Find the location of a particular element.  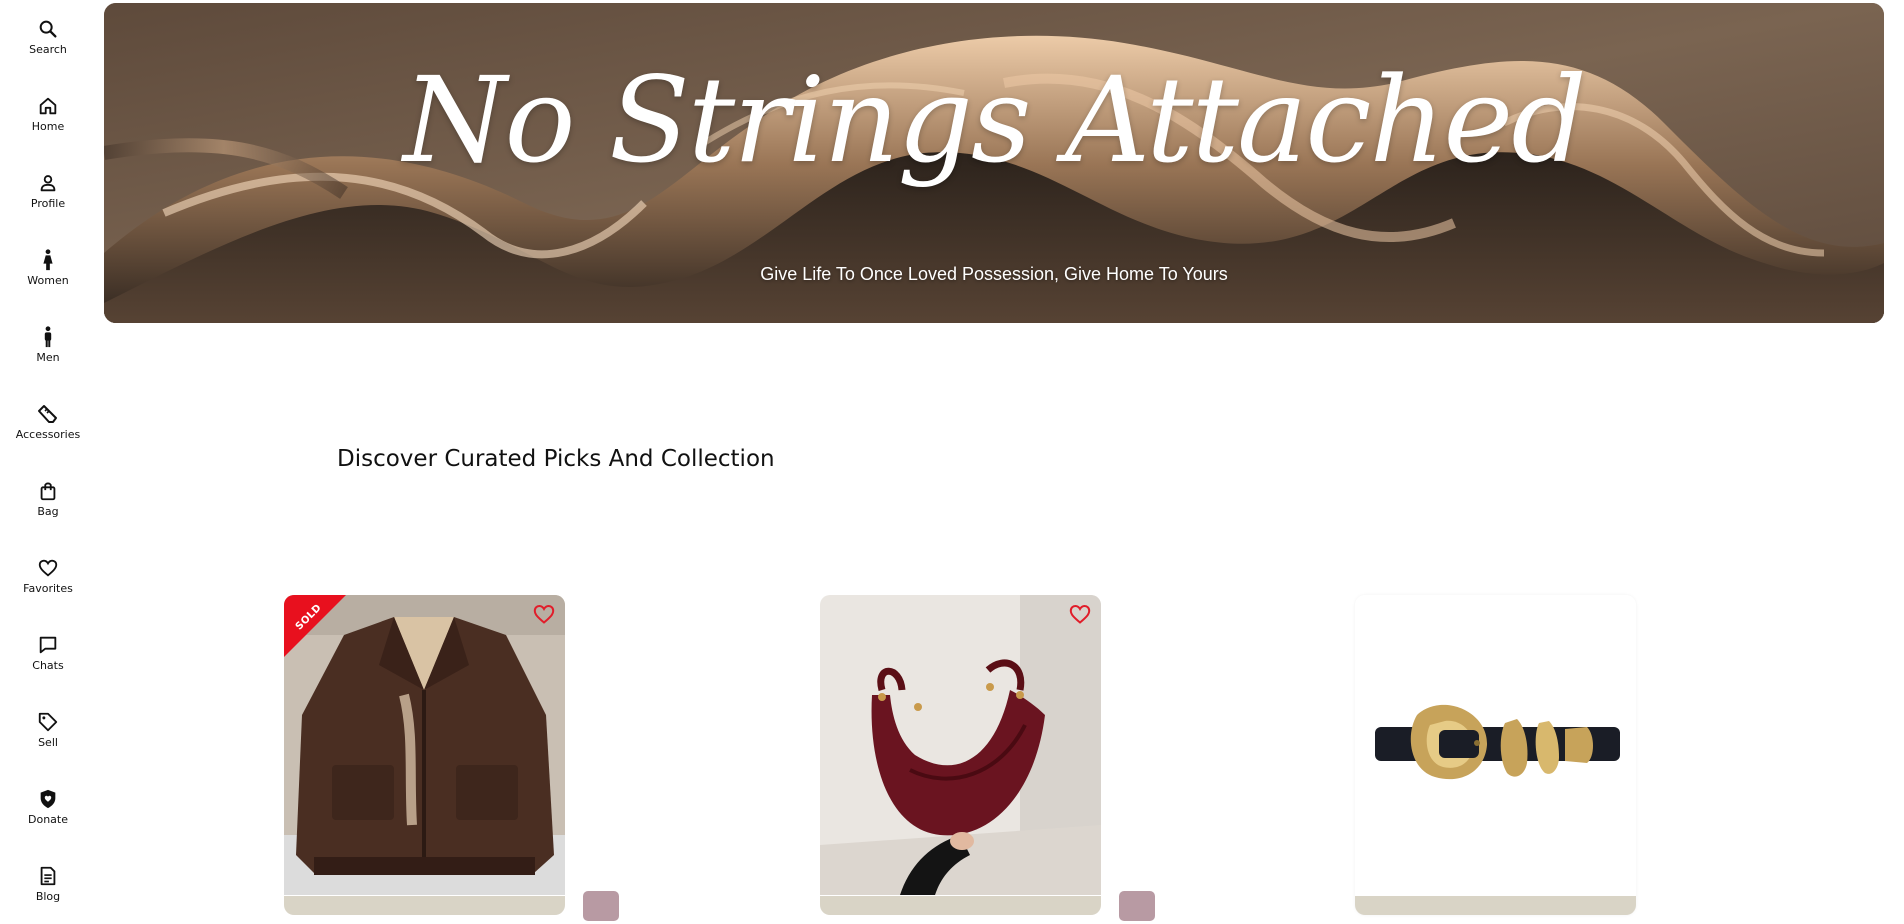

sidebar-item-donate: Donate is located at coordinates (48, 817).